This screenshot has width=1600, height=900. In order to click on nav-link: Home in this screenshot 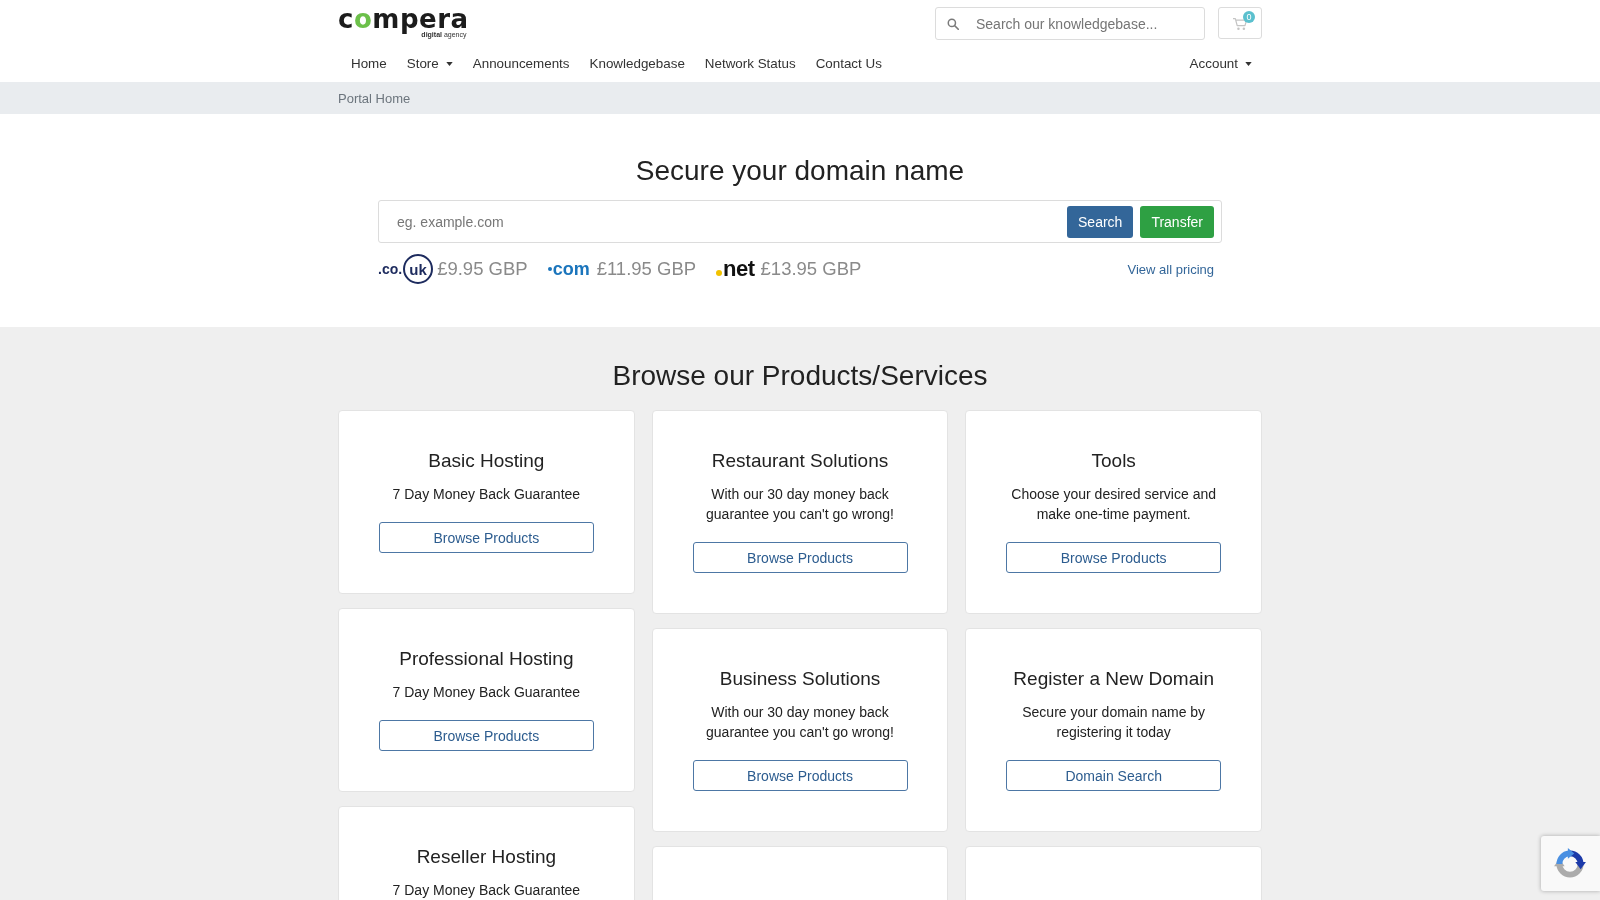, I will do `click(369, 63)`.